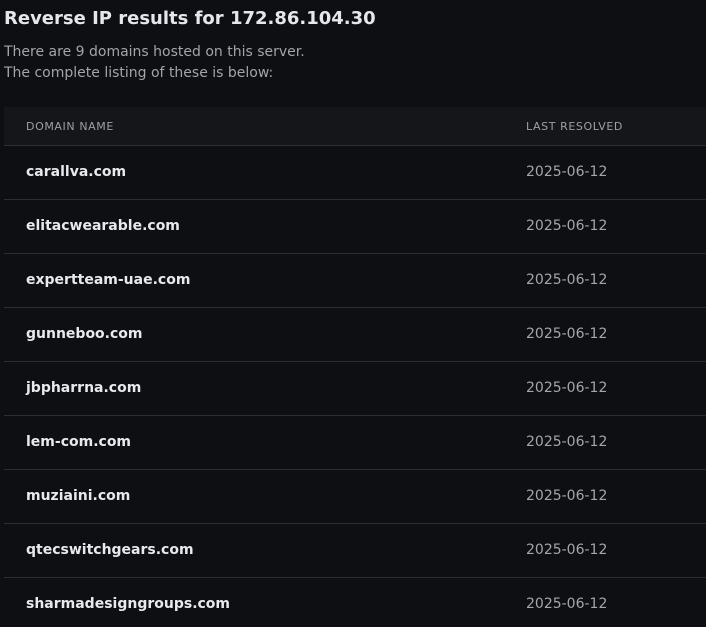 This screenshot has width=706, height=627. I want to click on table-row: sharmadesigngroups.com 2025-06-12, so click(355, 602).